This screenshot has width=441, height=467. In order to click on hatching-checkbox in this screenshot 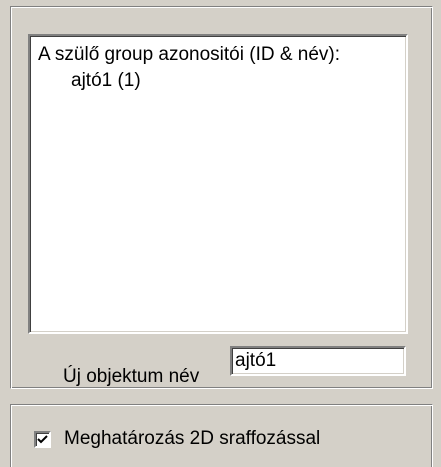, I will do `click(42, 439)`.